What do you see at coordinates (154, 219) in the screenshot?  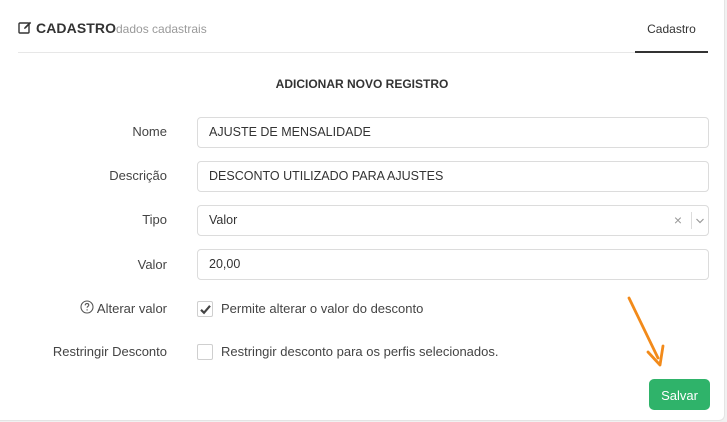 I see `tipo-label: Tipo` at bounding box center [154, 219].